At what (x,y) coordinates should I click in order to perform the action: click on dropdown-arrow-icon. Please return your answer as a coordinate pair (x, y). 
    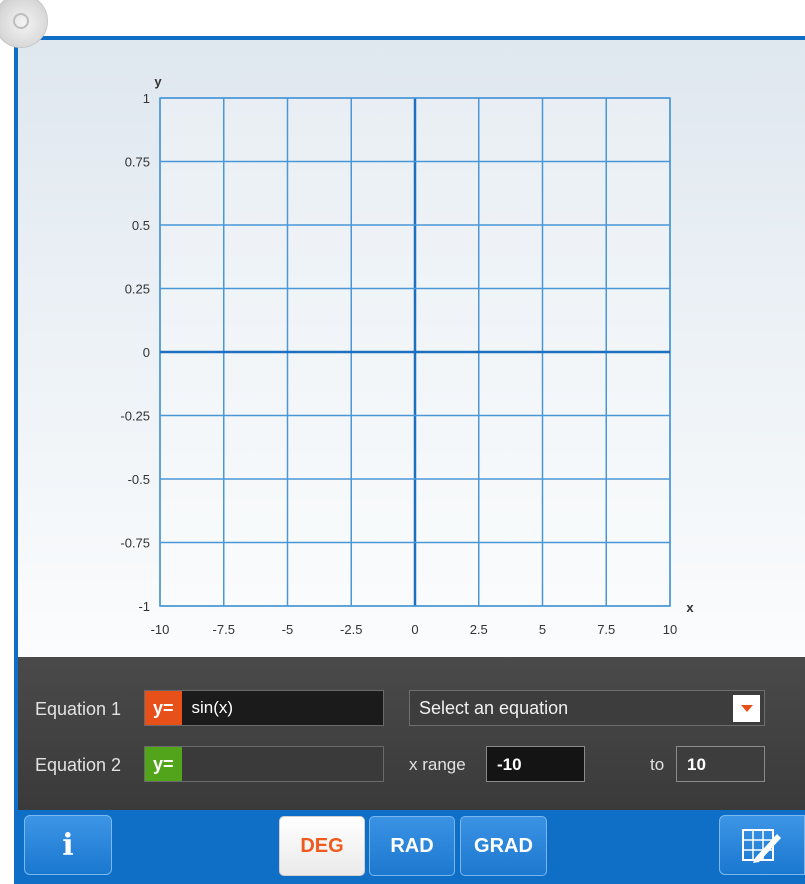
    Looking at the image, I should click on (746, 708).